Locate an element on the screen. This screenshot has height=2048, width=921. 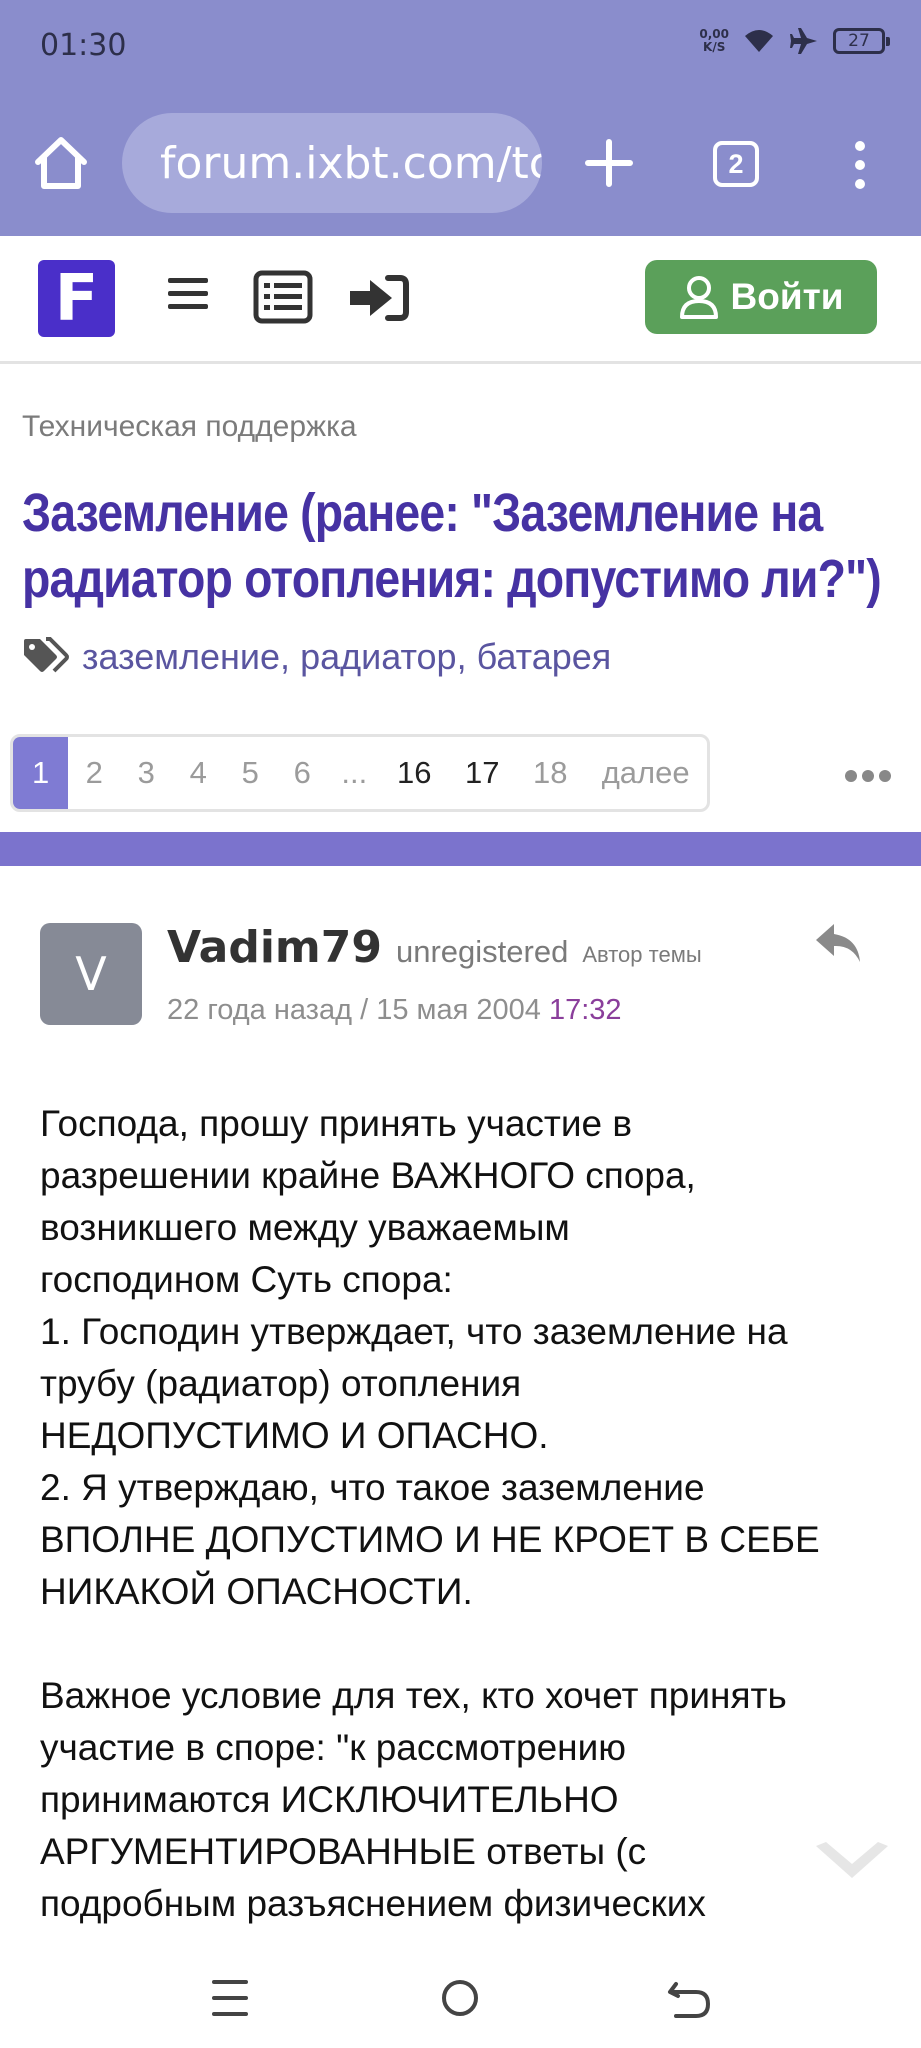
pagination: 1 2 3 4 5 6 ... 16 17 18 далее is located at coordinates (360, 773).